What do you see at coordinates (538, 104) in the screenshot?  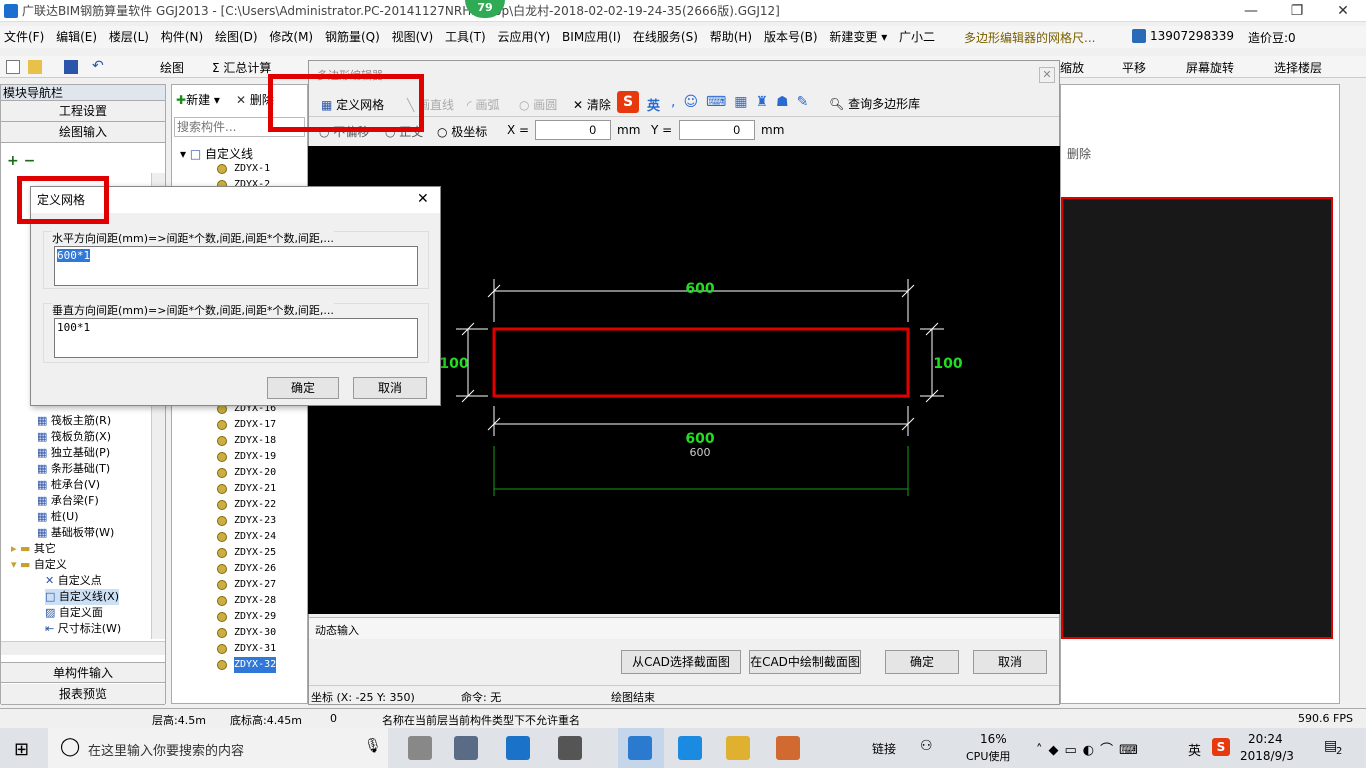 I see `draw-circle-button: ○ 画圆` at bounding box center [538, 104].